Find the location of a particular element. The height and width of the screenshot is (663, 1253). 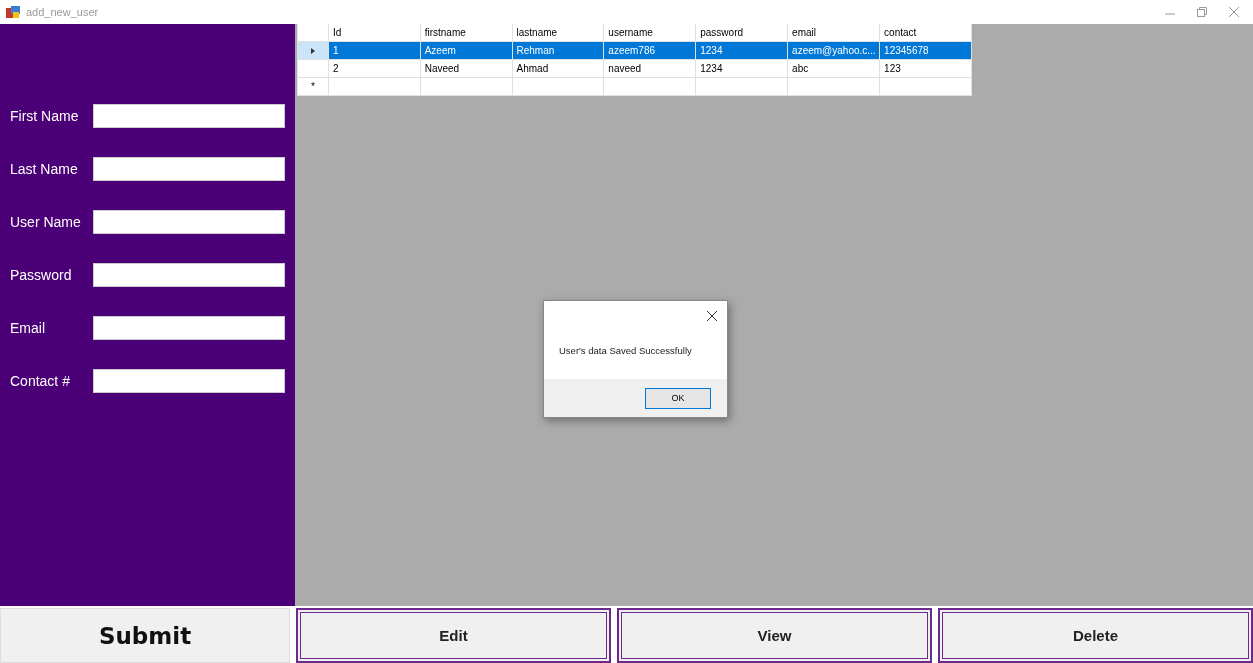

row-header is located at coordinates (313, 68).